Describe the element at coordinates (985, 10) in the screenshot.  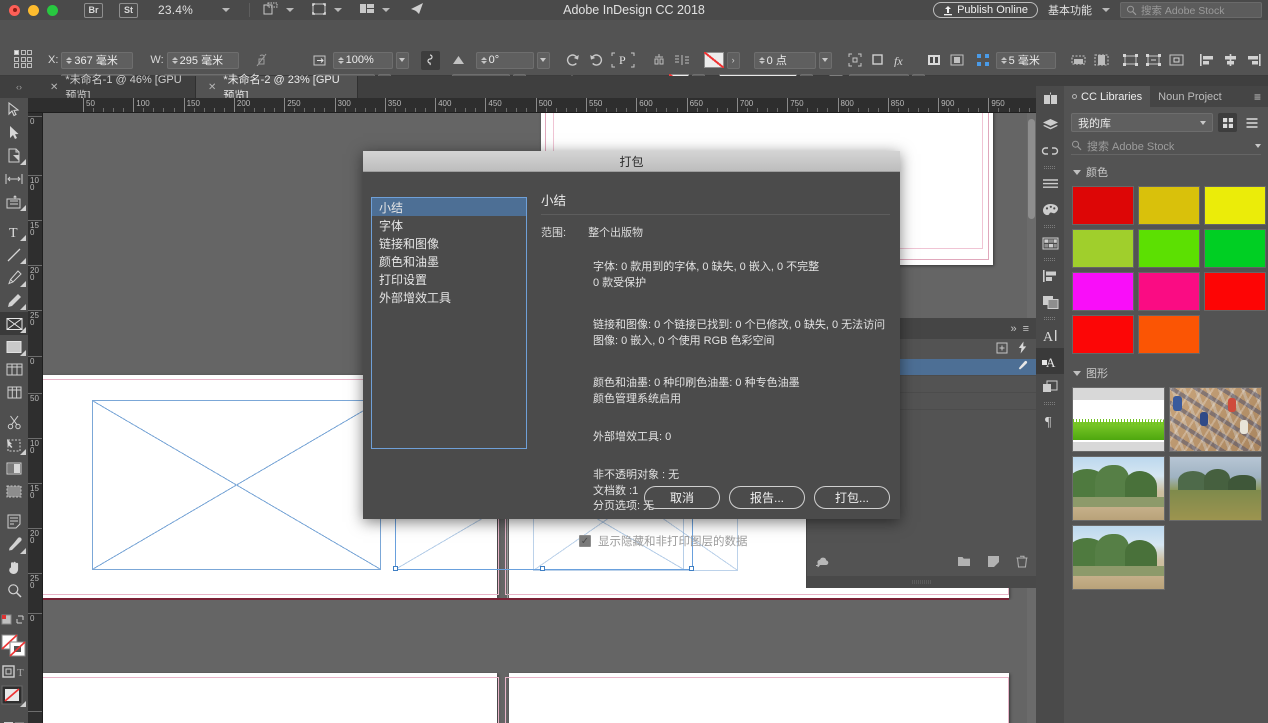
I see `publish-online-button: Publish Online` at that location.